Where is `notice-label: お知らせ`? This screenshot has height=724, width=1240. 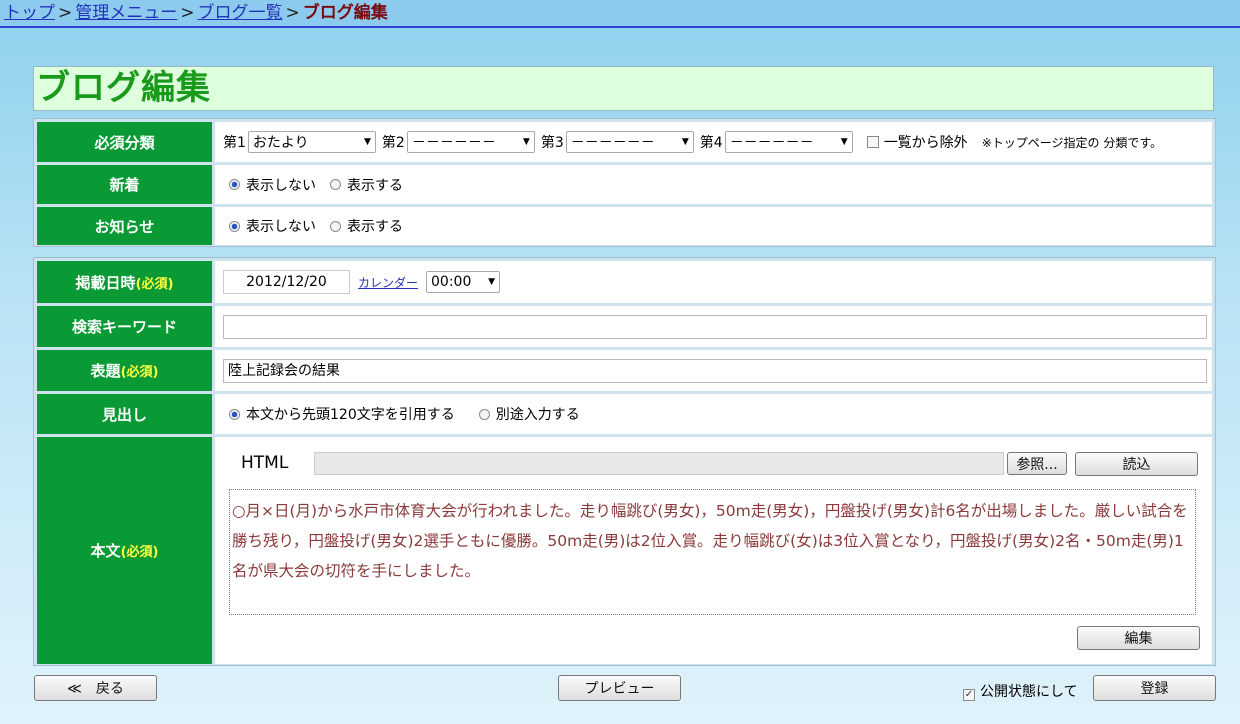 notice-label: お知らせ is located at coordinates (124, 226).